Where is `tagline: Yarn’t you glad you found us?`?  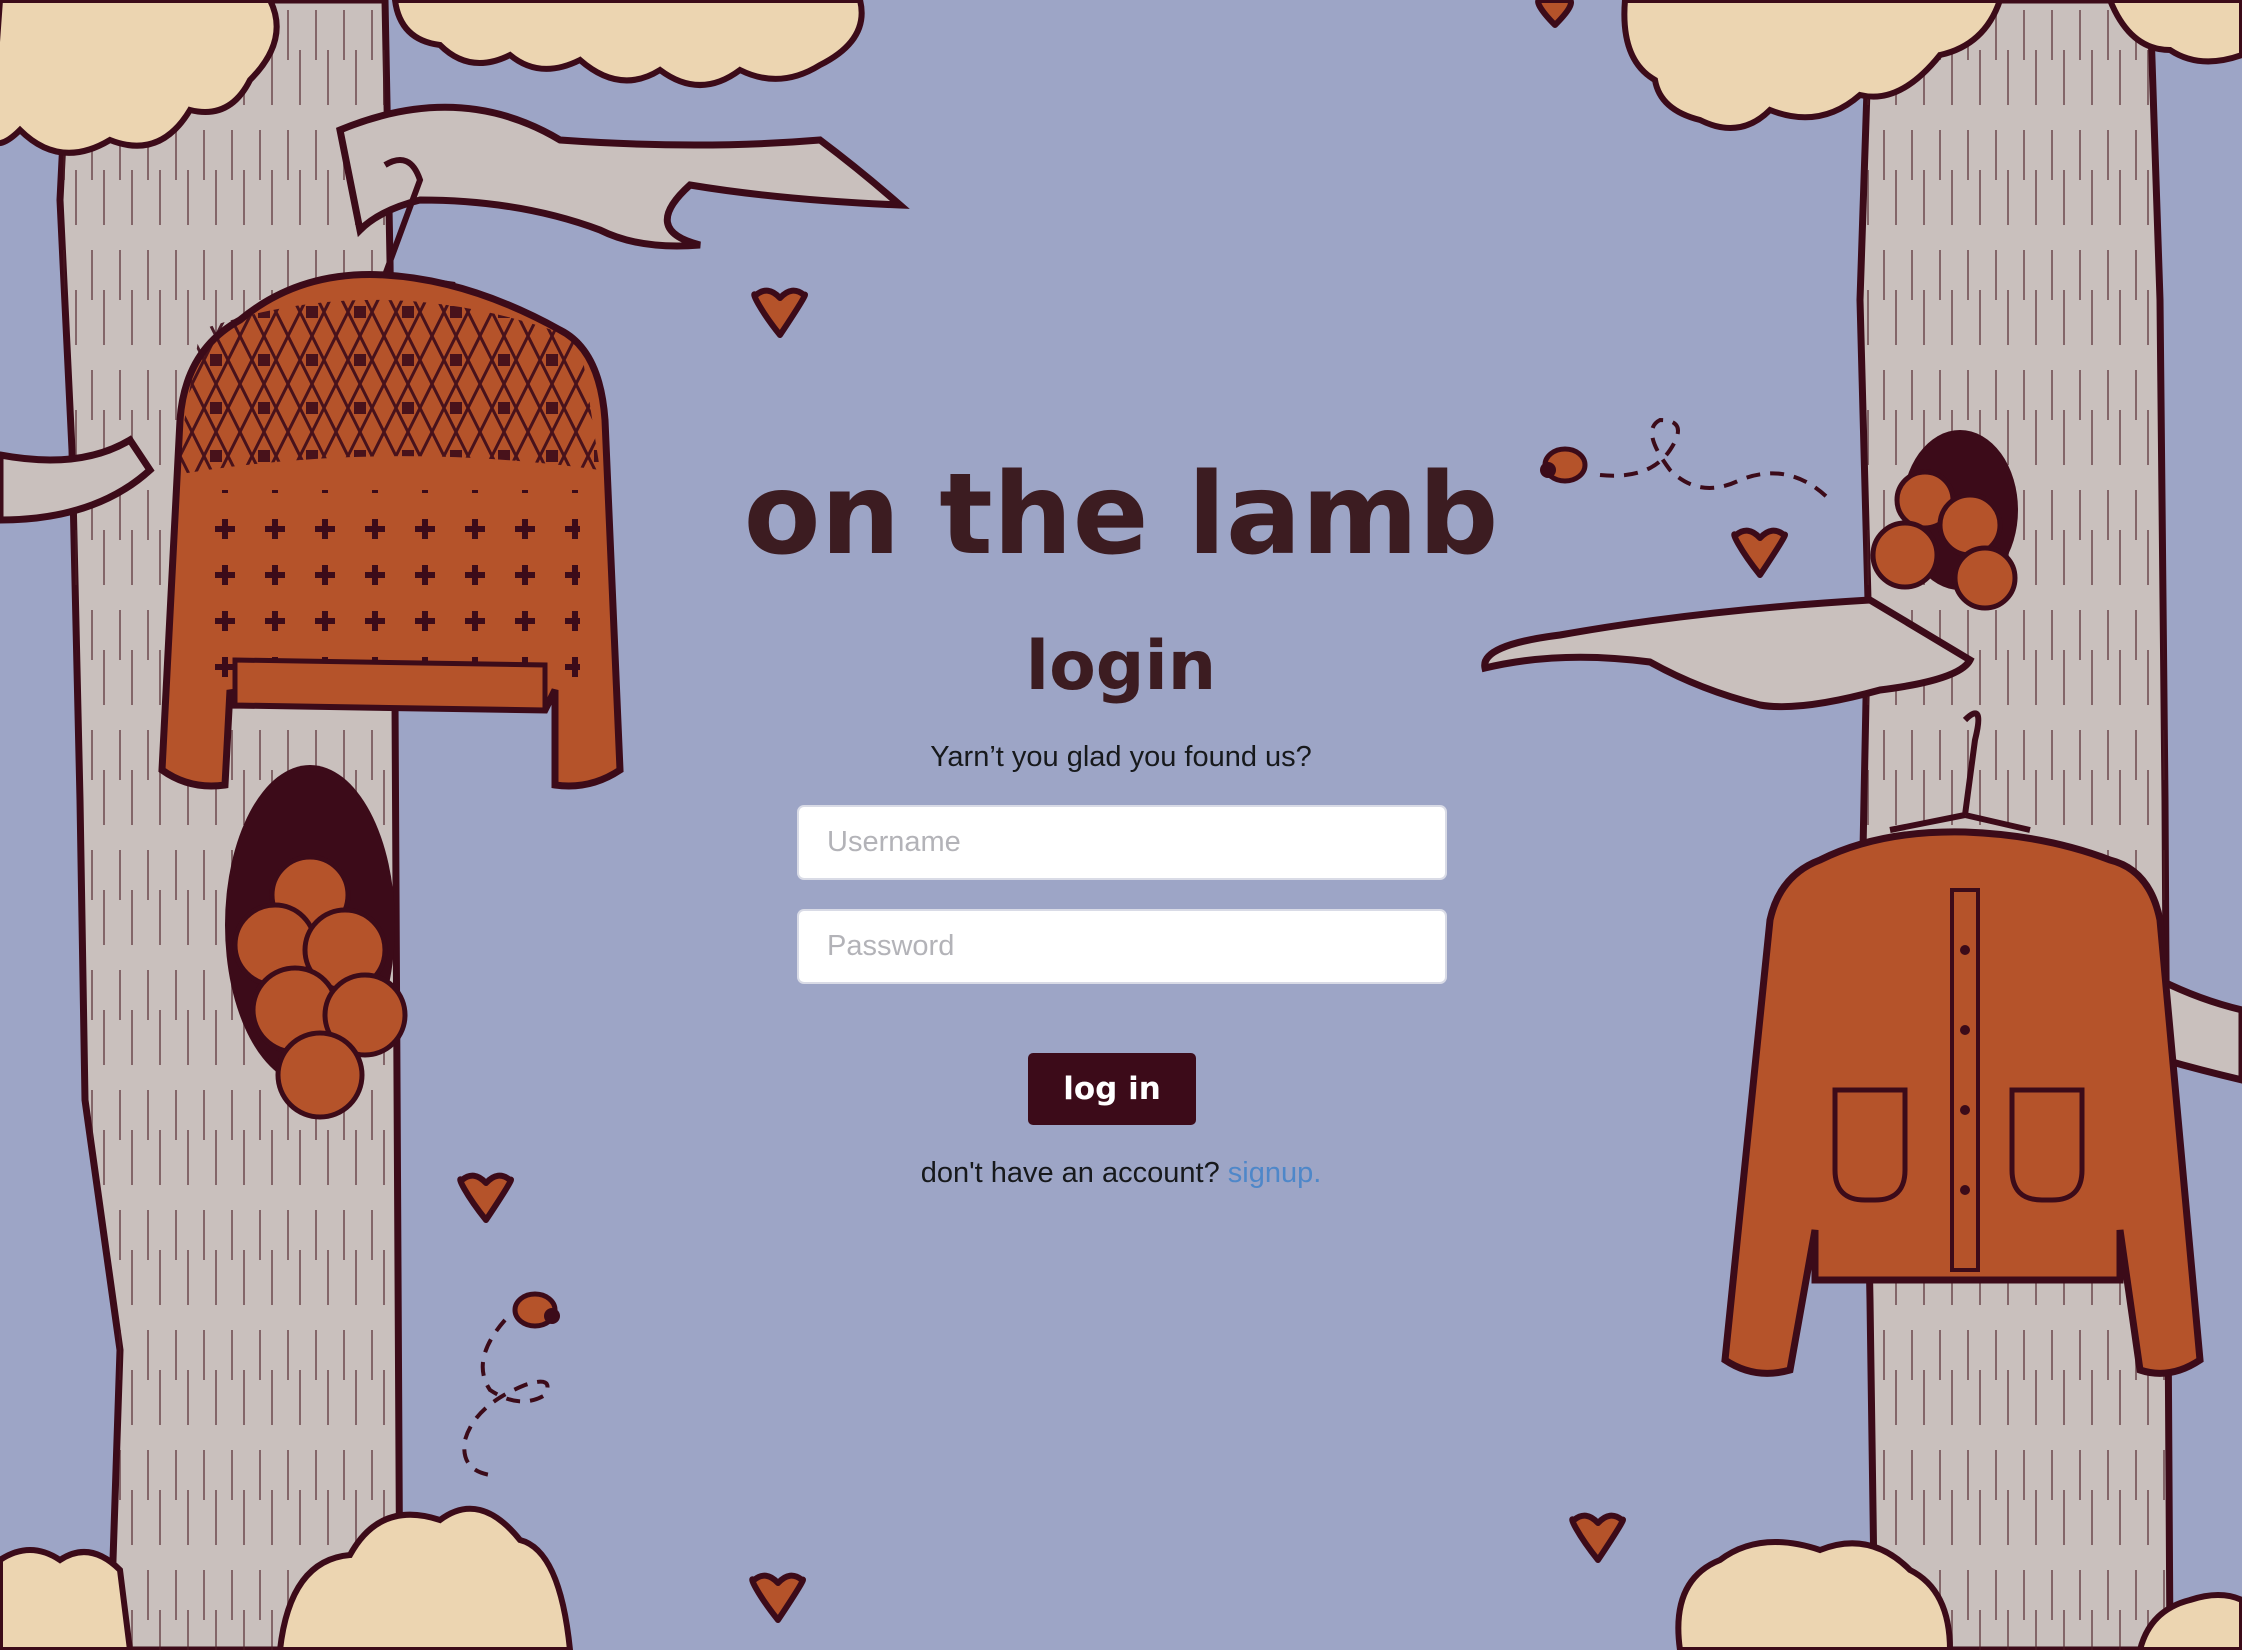
tagline: Yarn’t you glad you found us? is located at coordinates (1121, 757).